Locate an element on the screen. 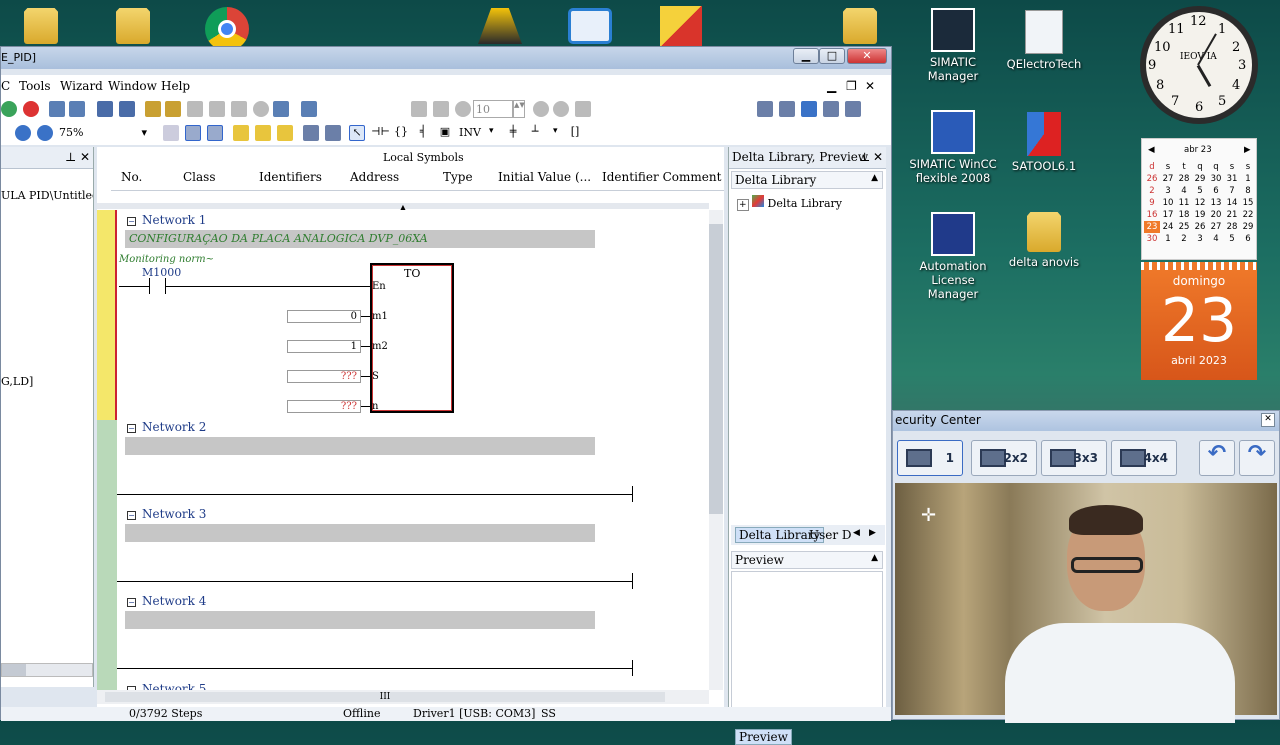  simatic-manager-shortcut: SIMATIC Manager is located at coordinates (953, 45).